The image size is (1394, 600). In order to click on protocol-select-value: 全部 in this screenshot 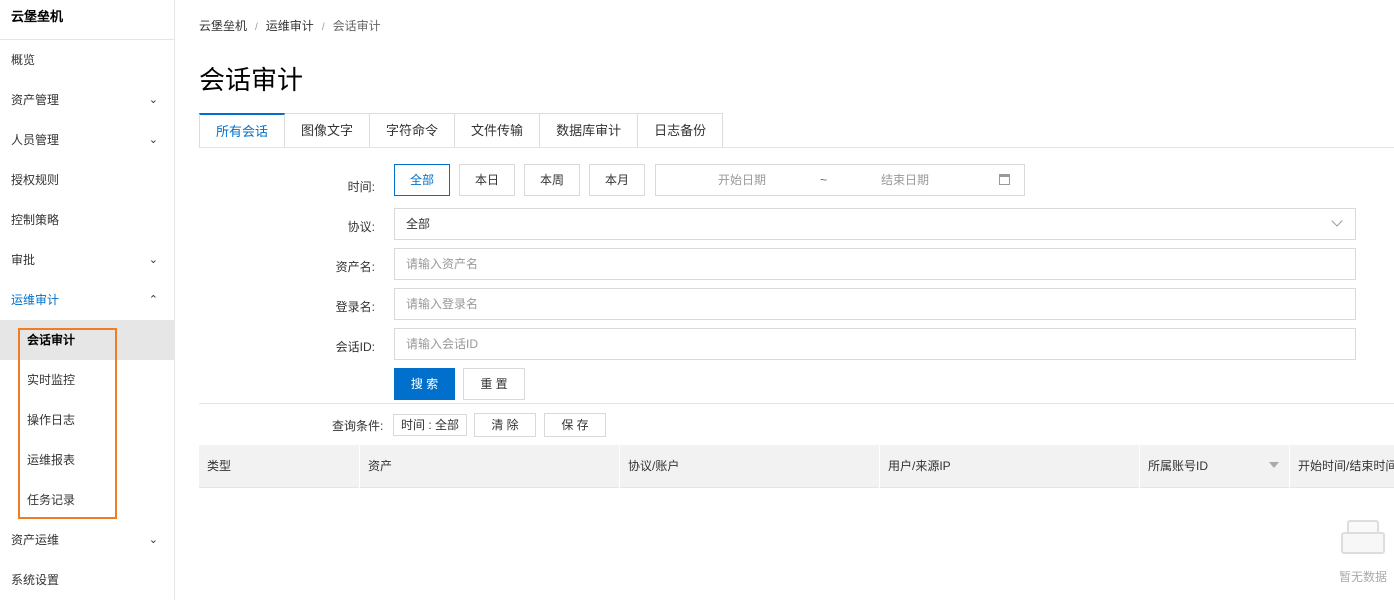, I will do `click(418, 224)`.